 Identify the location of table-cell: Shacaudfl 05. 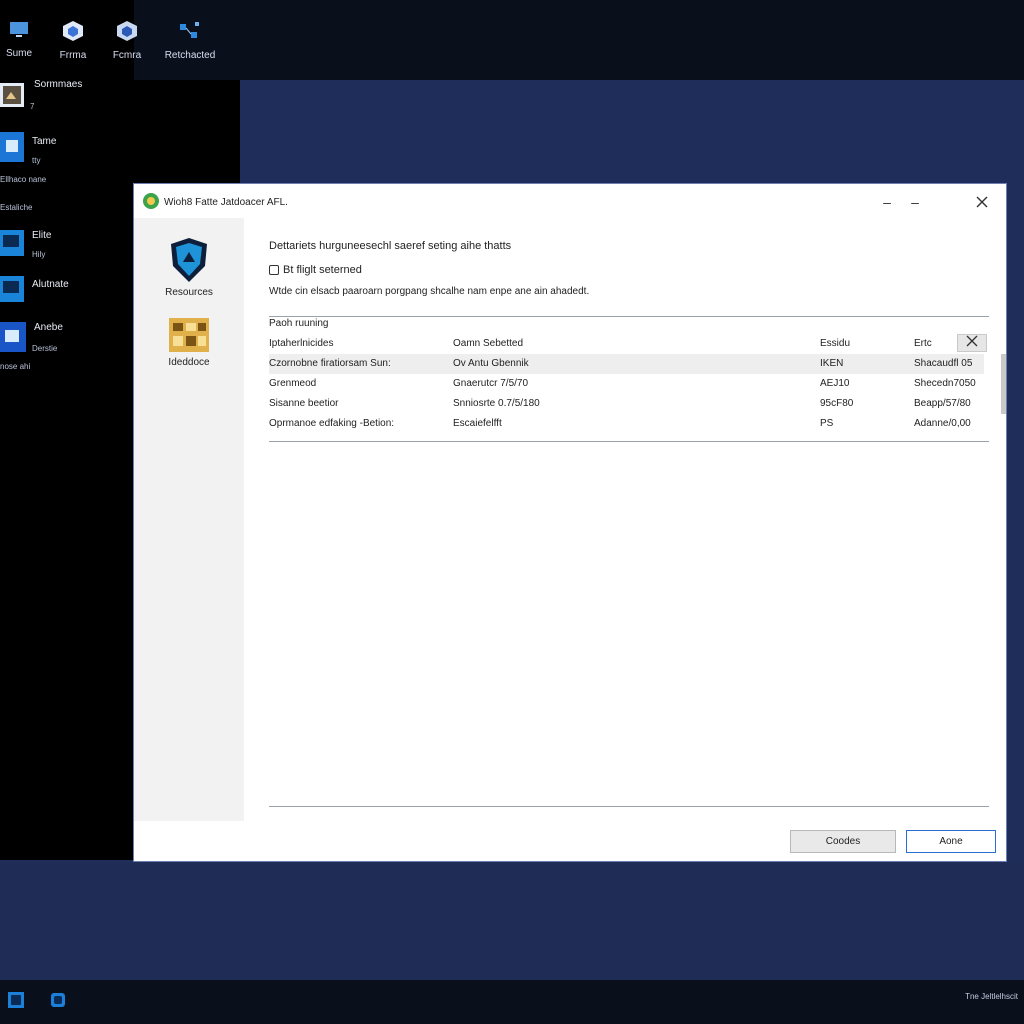
(943, 363).